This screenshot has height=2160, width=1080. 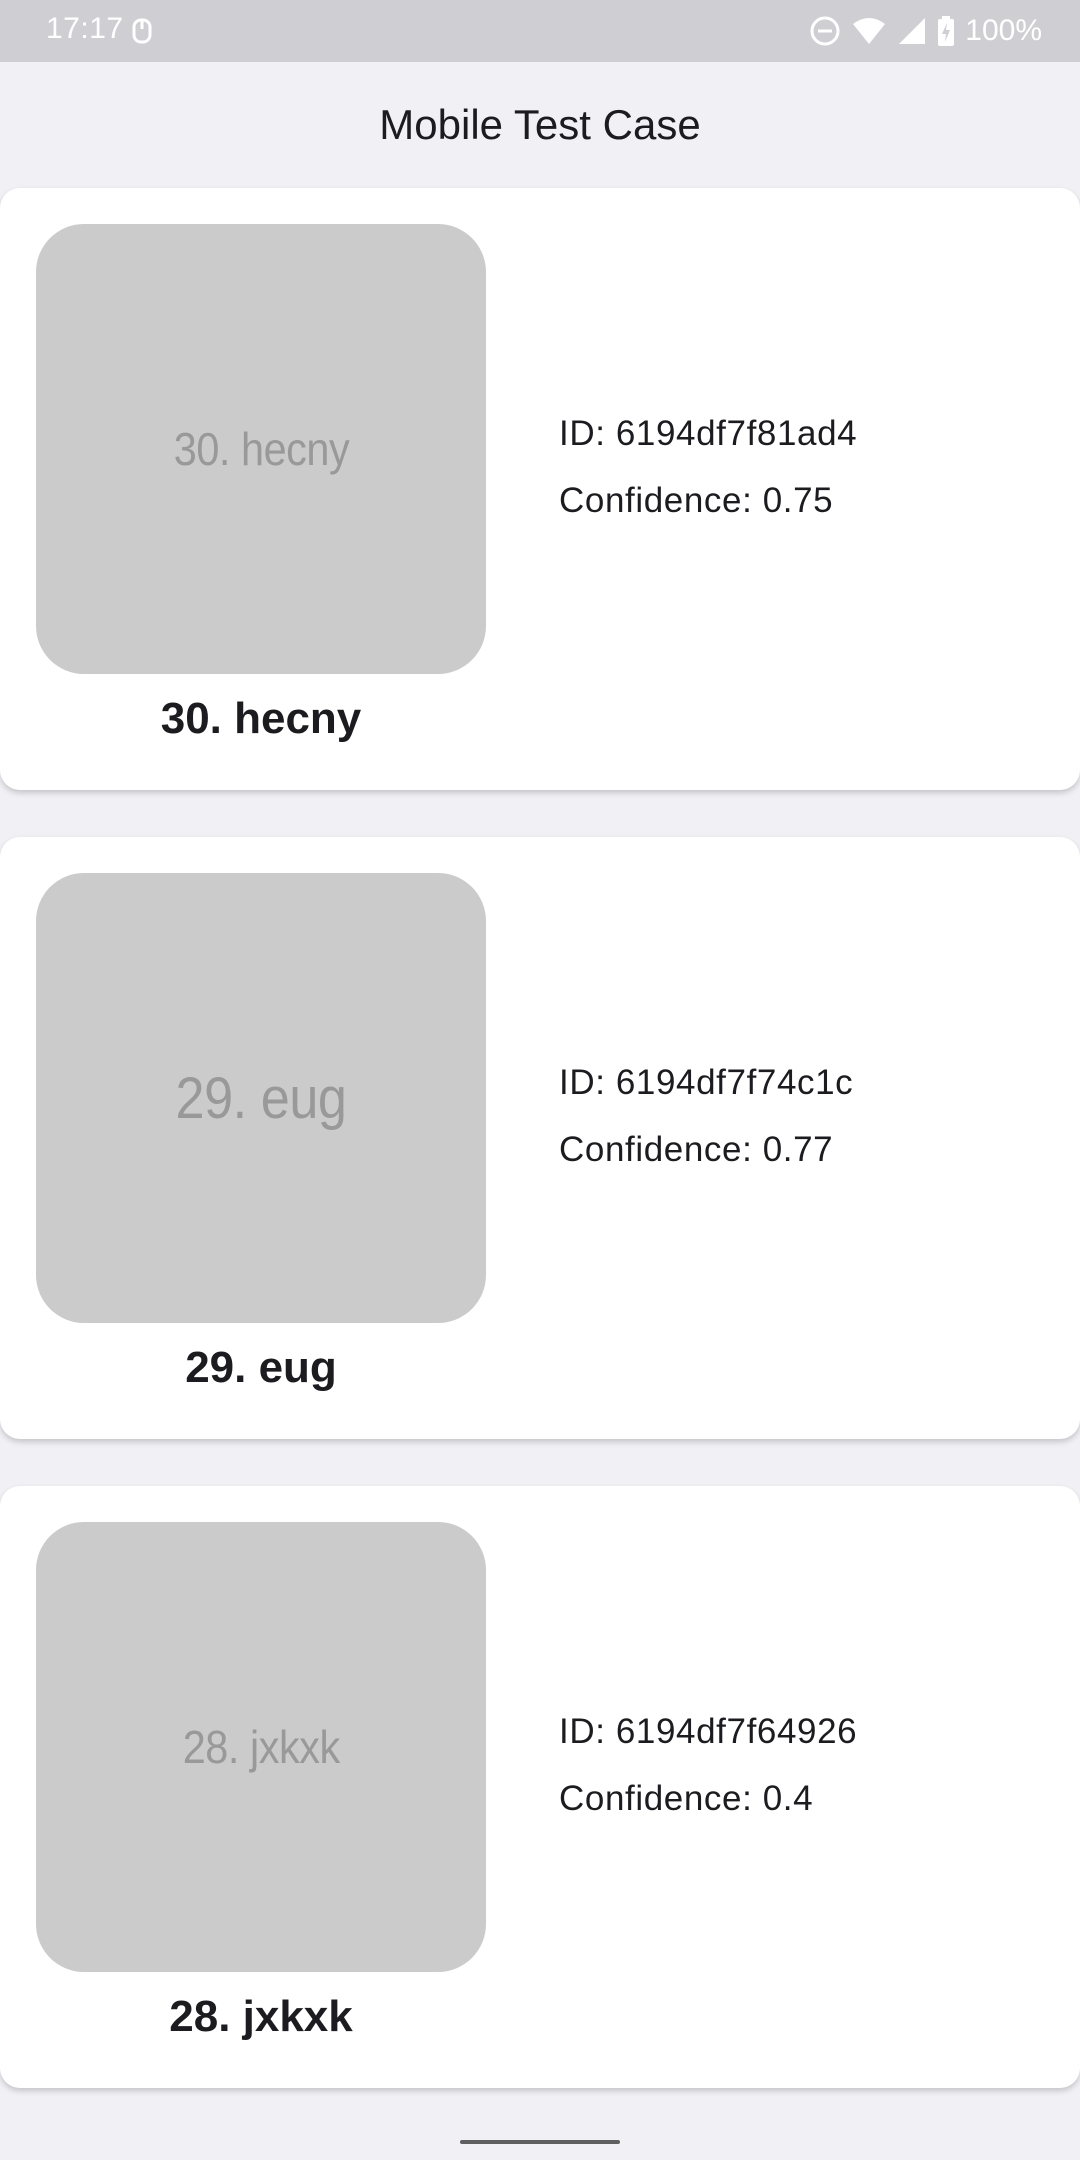 What do you see at coordinates (706, 1116) in the screenshot?
I see `item-info: ID: 6194df7f74c1c Confidence: 0.77` at bounding box center [706, 1116].